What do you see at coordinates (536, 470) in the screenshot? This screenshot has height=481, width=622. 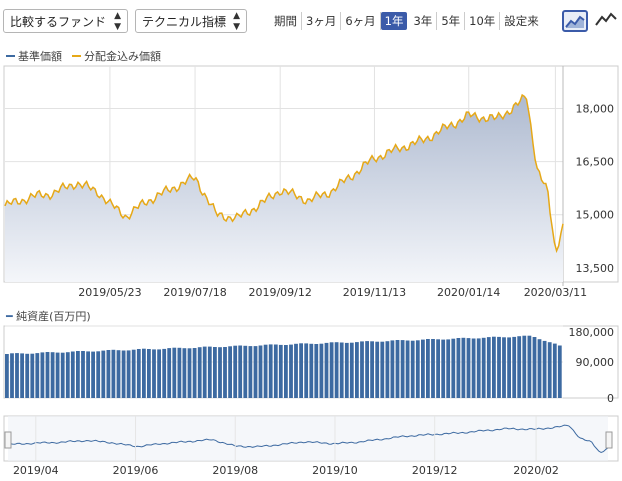 I see `navigator-tick-label: 2020/02` at bounding box center [536, 470].